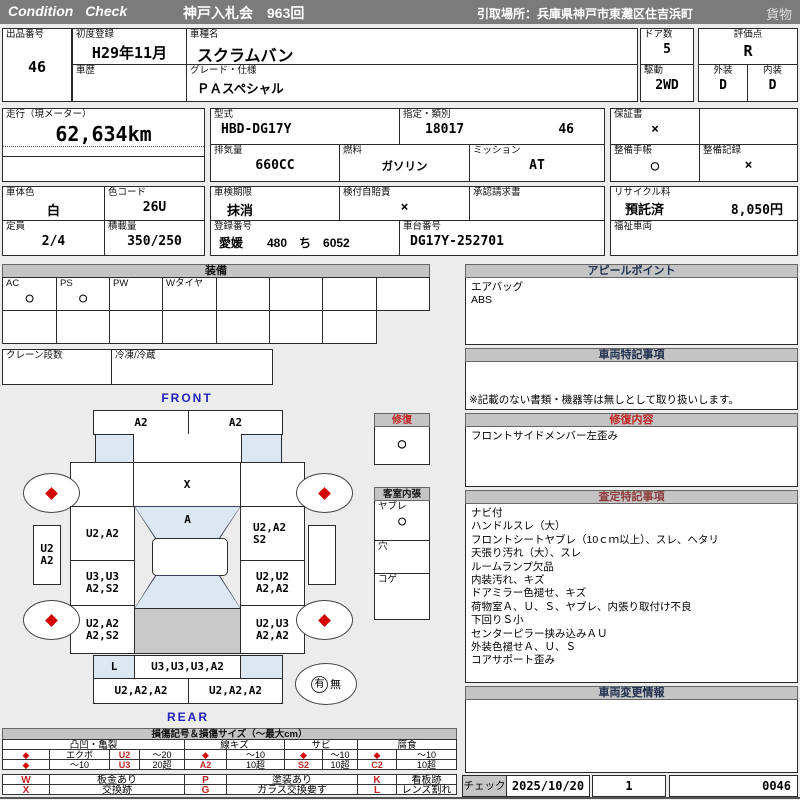 This screenshot has height=800, width=800. I want to click on front-bumper-right-code: A2, so click(235, 422).